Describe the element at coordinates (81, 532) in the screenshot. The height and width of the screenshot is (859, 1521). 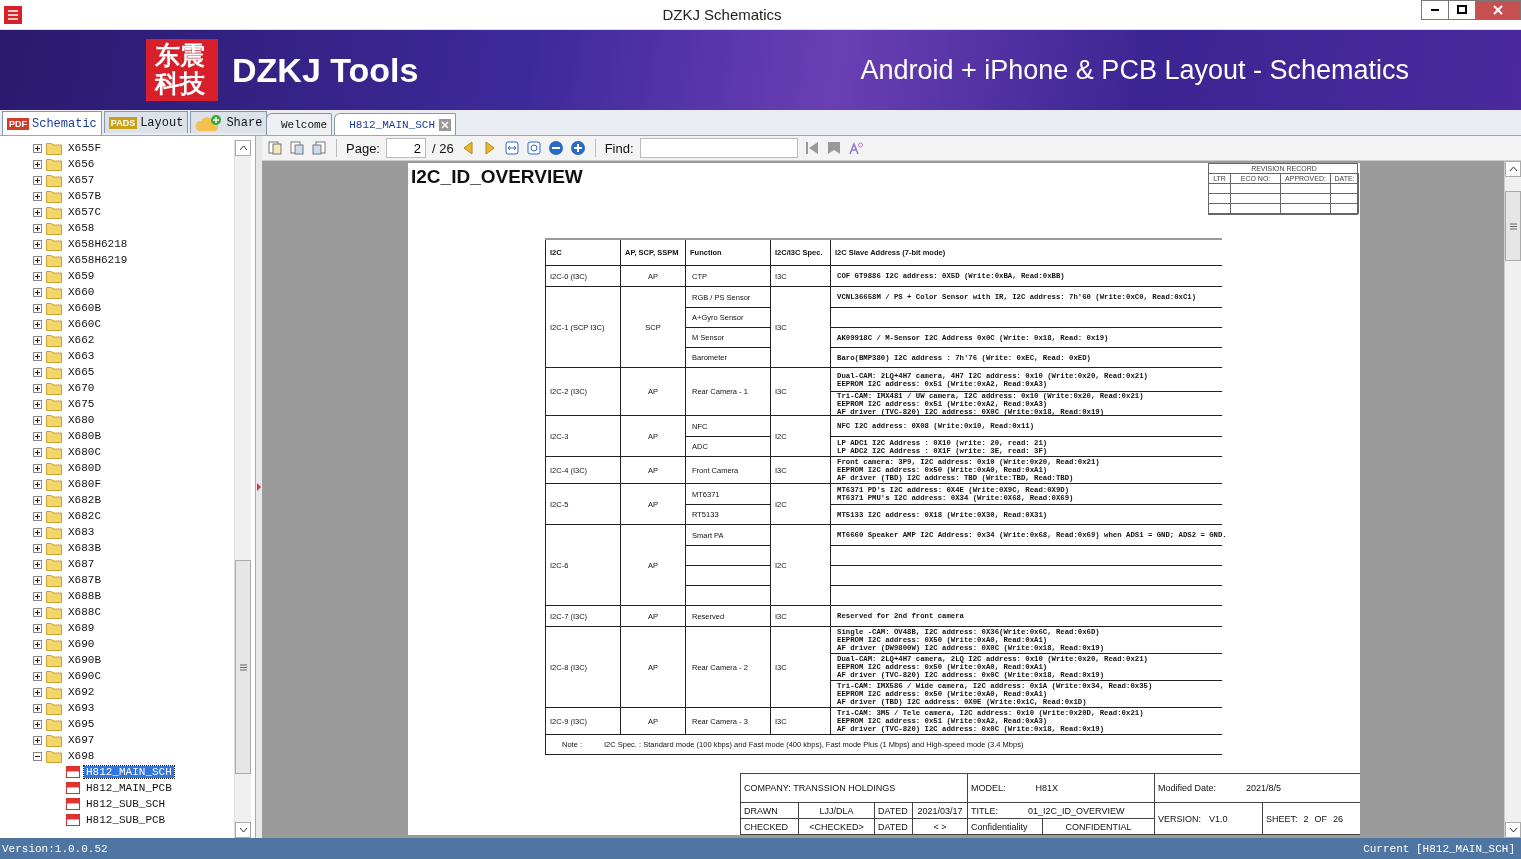
I see `tree-item: X683` at that location.